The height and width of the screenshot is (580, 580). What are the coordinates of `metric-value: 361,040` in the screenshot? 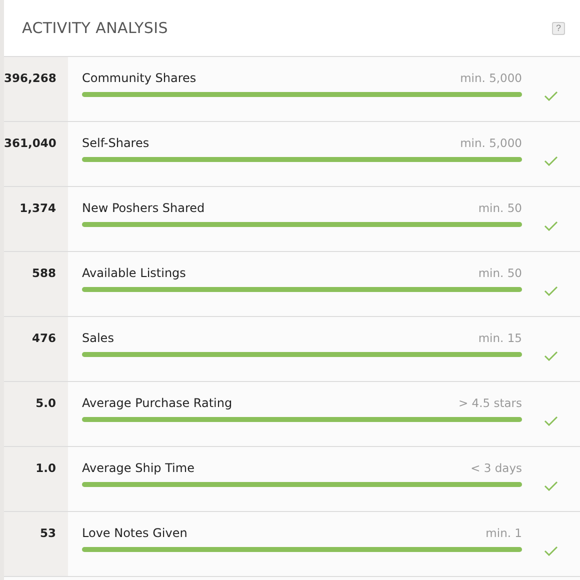 It's located at (36, 154).